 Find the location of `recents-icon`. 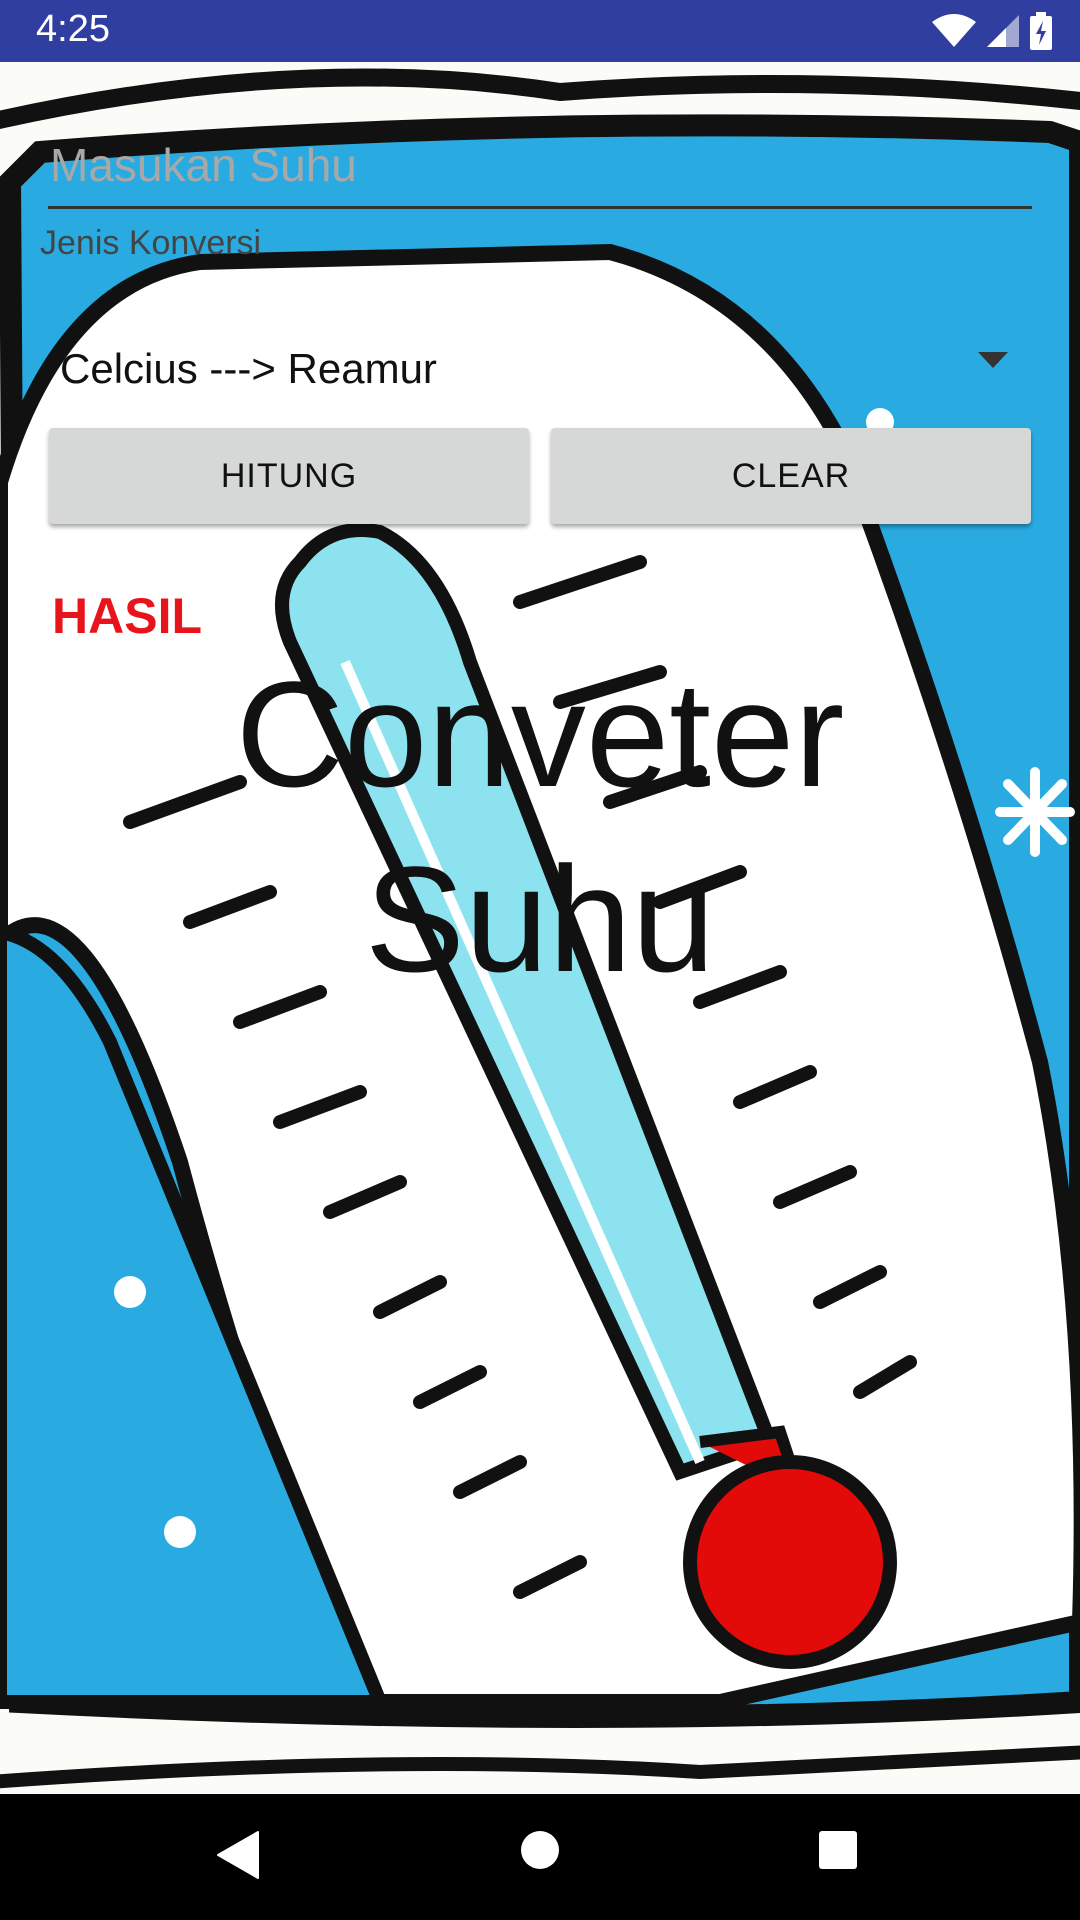

recents-icon is located at coordinates (838, 1852).